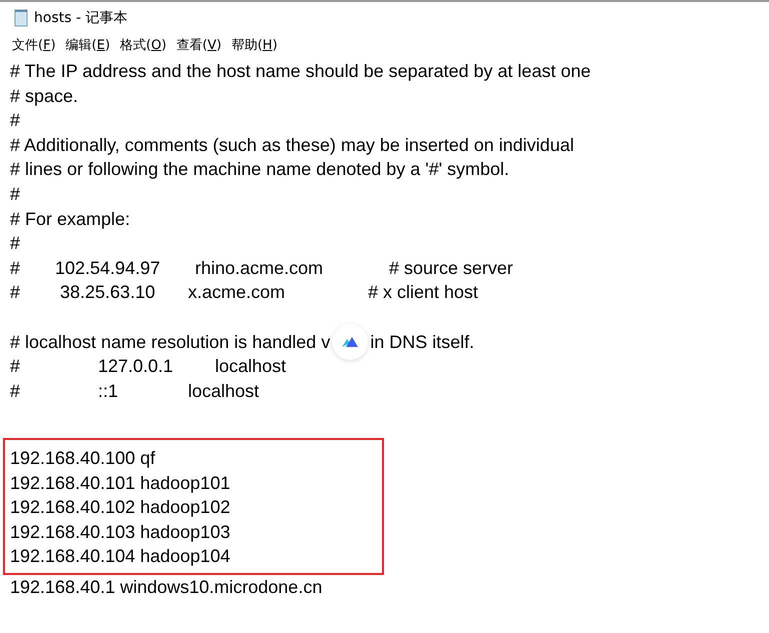 This screenshot has height=633, width=769. Describe the element at coordinates (254, 45) in the screenshot. I see `menu-item: 帮助(H)` at that location.